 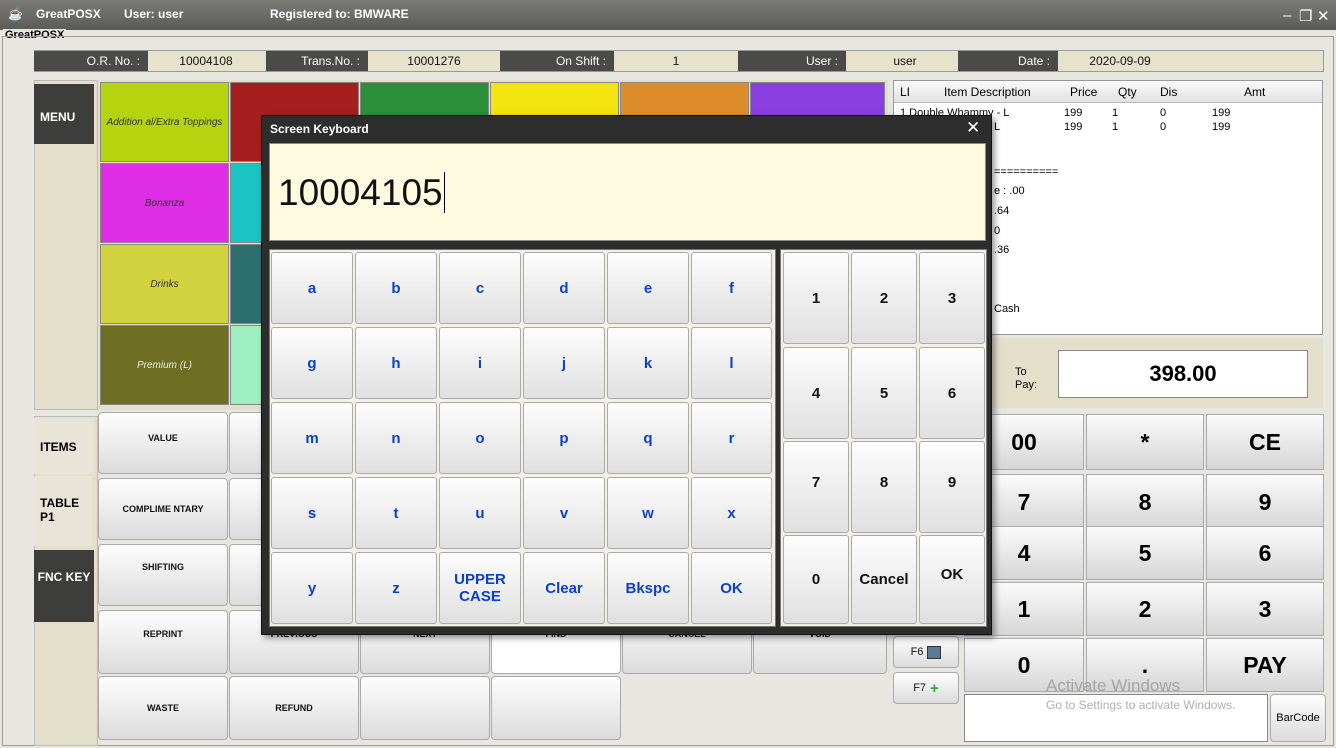 I want to click on ok-letters-key: OK, so click(x=731, y=588).